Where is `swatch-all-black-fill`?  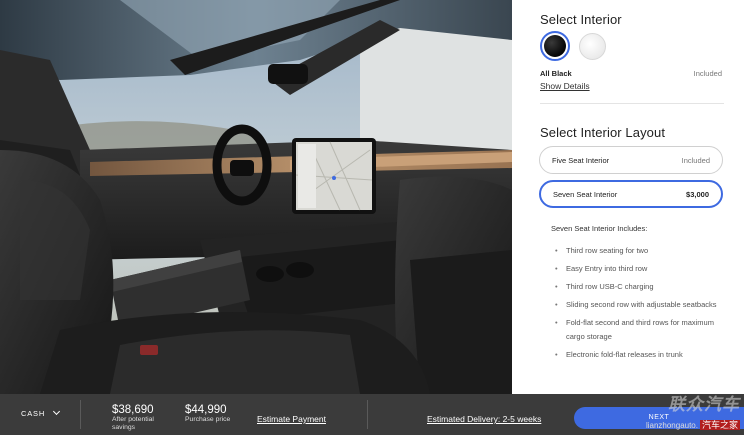
swatch-all-black-fill is located at coordinates (555, 46).